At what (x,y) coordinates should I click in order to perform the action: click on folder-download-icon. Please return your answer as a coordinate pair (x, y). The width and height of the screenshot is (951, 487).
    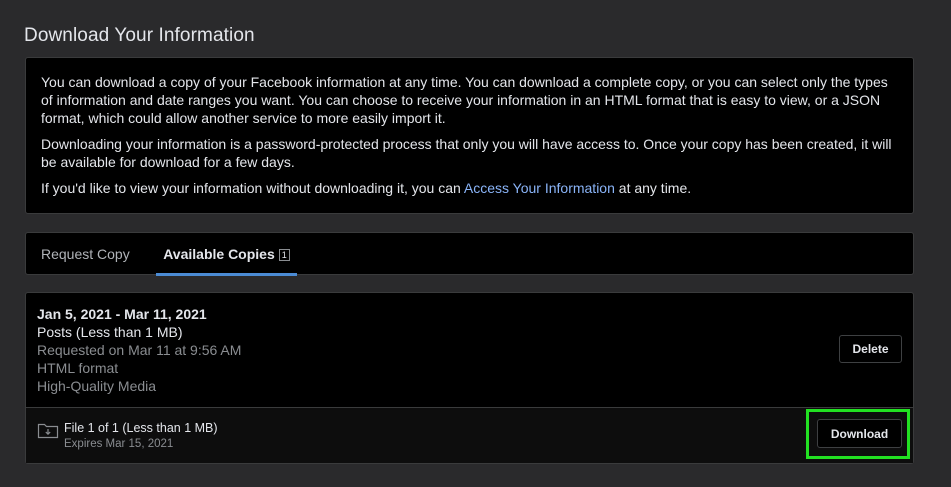
    Looking at the image, I should click on (48, 430).